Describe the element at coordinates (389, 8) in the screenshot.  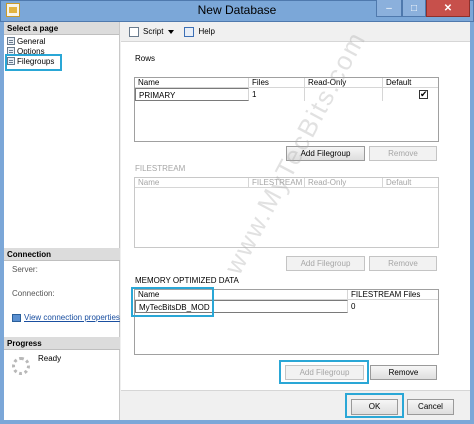
I see `minimize-button: –` at that location.